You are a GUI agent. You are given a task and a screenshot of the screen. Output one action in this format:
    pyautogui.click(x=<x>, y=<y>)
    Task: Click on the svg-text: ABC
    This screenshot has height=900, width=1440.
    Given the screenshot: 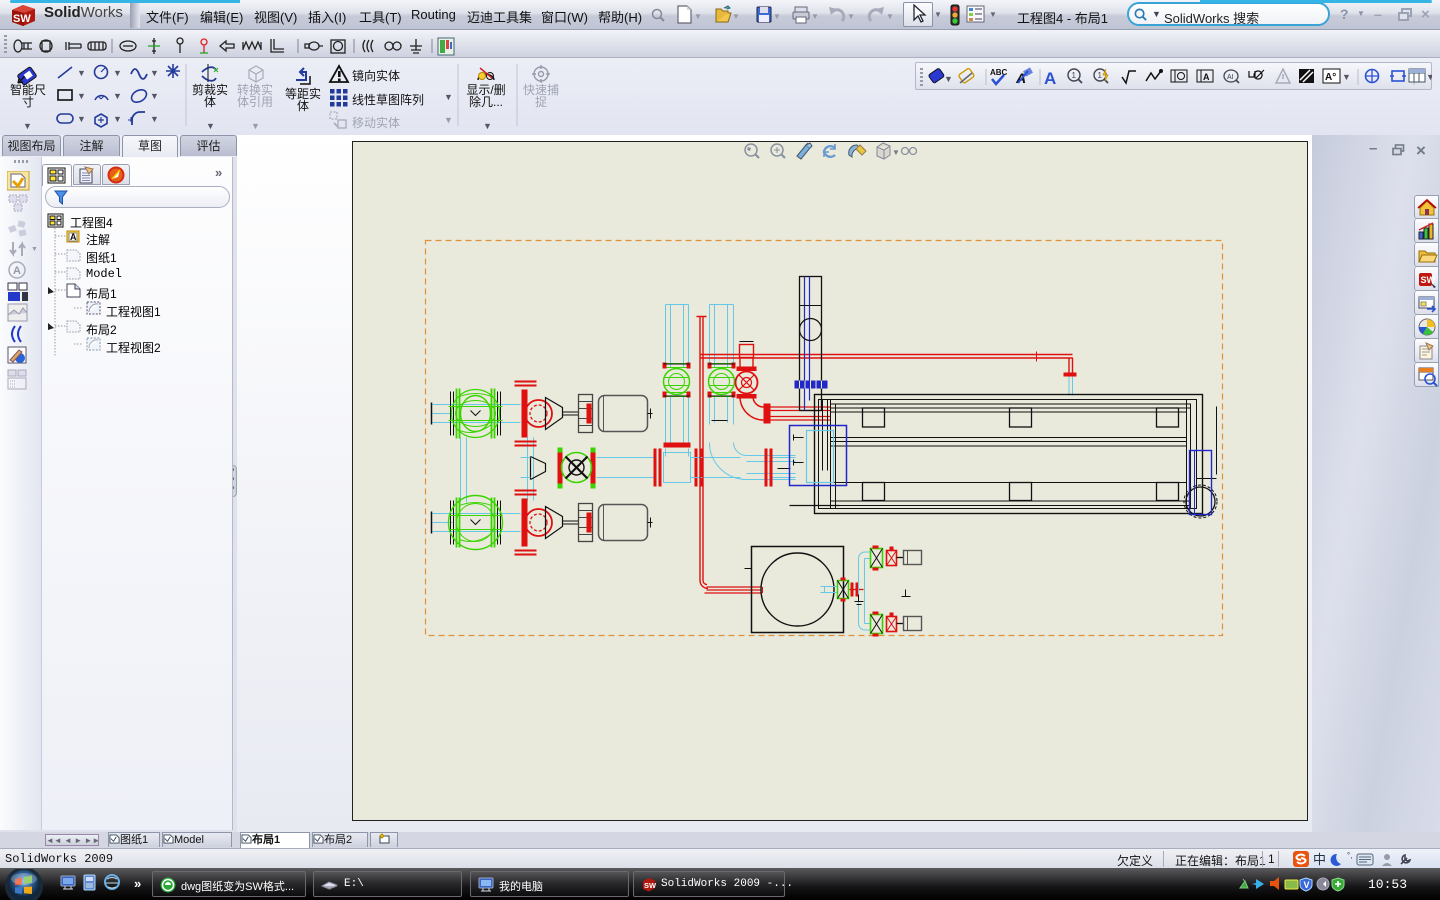 What is the action you would take?
    pyautogui.click(x=999, y=72)
    